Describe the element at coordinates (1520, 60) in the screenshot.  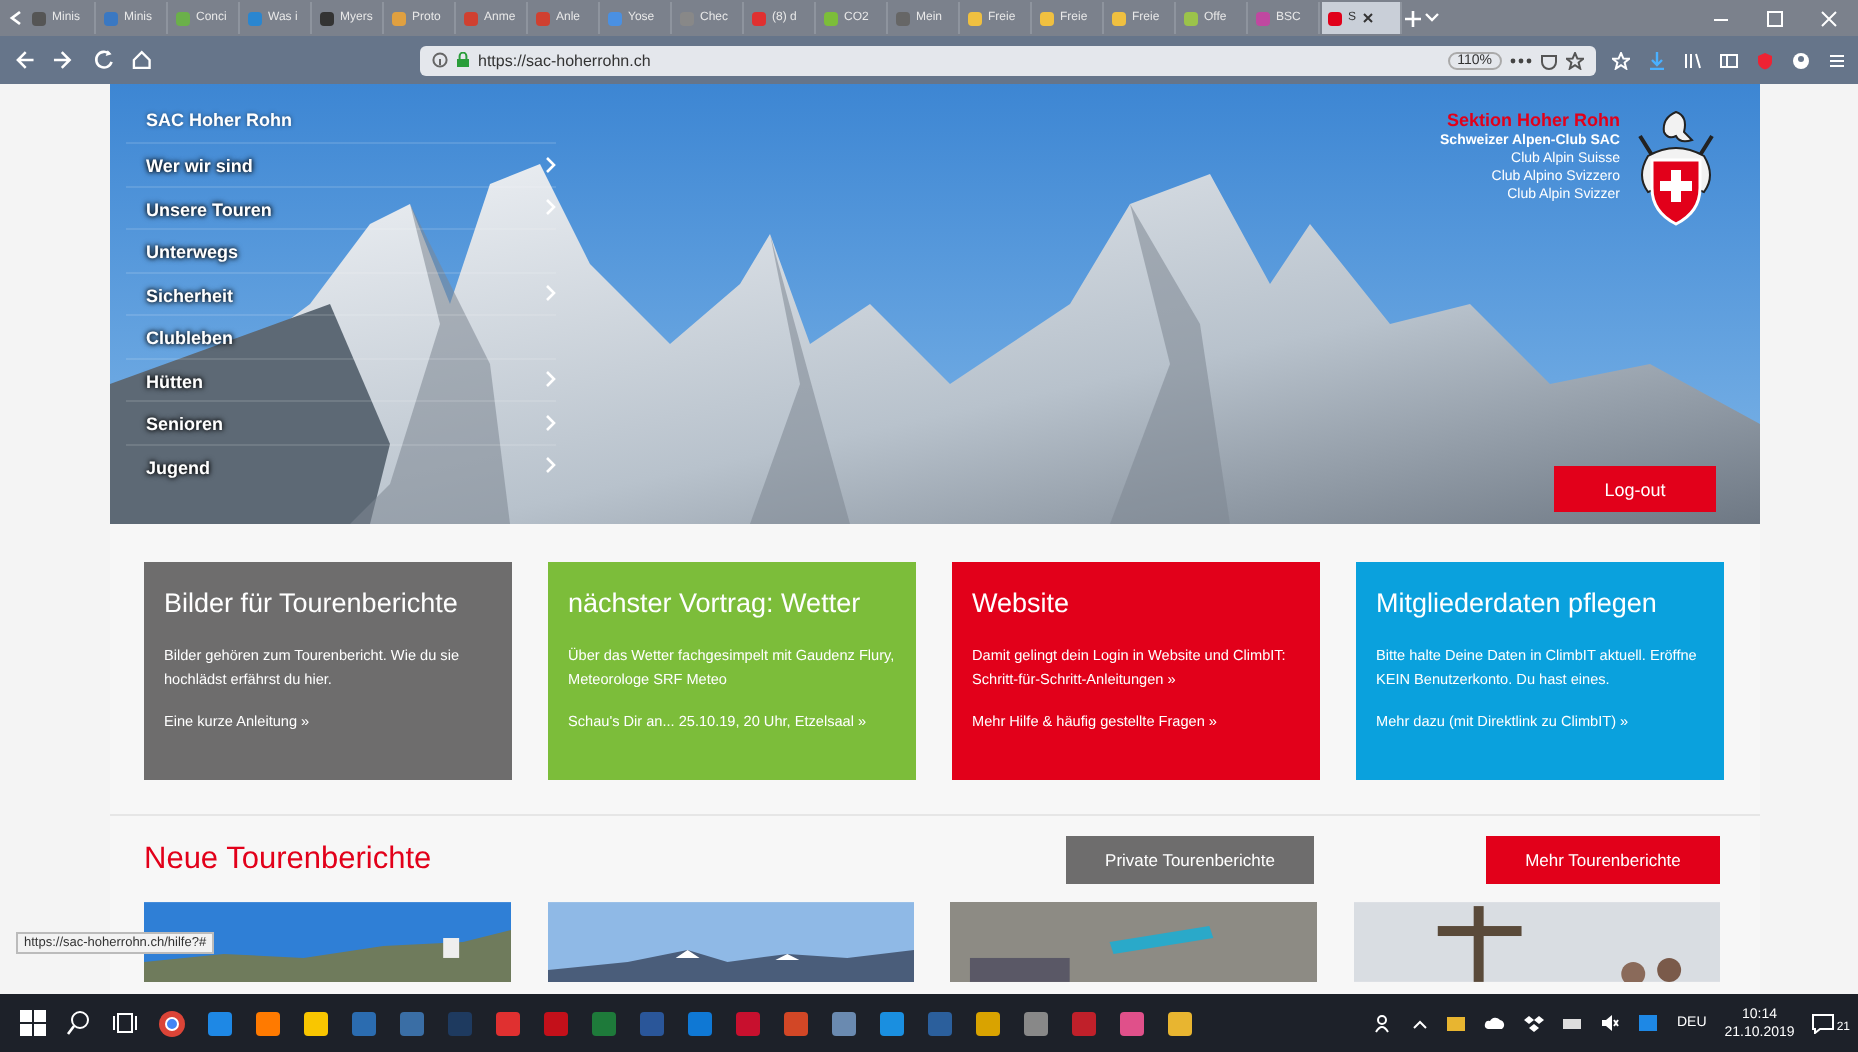
I see `more-icon` at that location.